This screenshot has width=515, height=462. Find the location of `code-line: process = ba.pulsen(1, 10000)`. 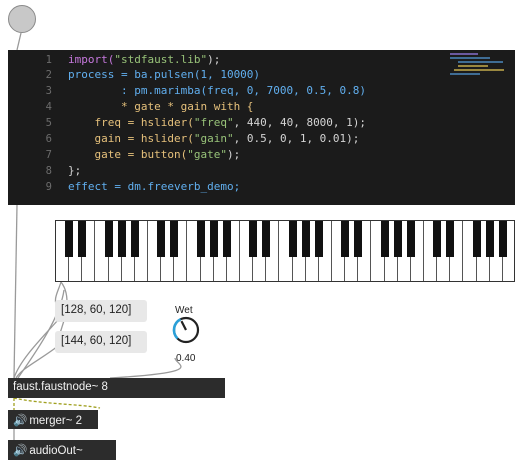

code-line: process = ba.pulsen(1, 10000) is located at coordinates (164, 74).